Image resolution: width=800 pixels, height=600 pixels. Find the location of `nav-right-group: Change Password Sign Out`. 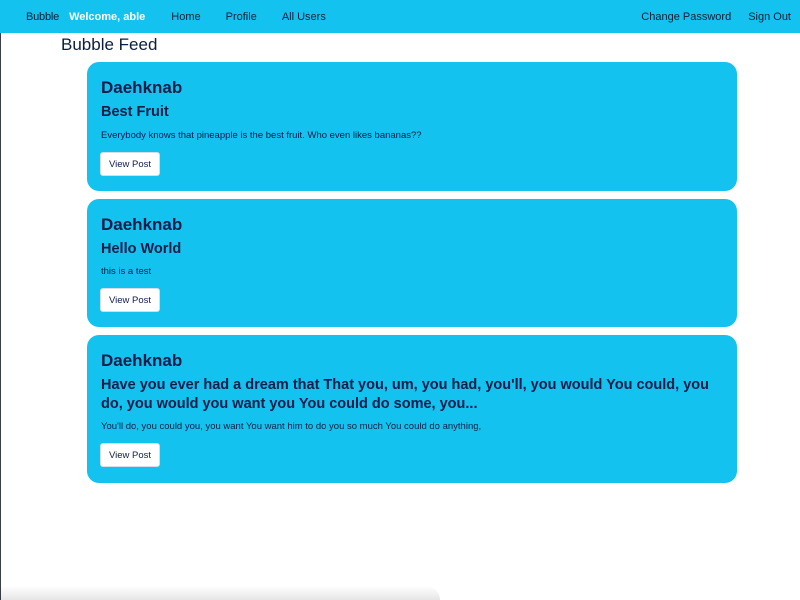

nav-right-group: Change Password Sign Out is located at coordinates (712, 17).